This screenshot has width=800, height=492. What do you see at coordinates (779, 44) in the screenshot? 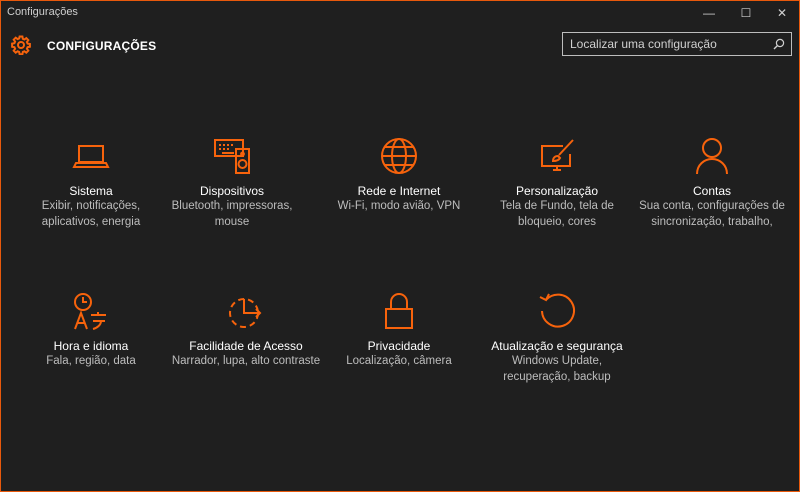
I see `search-icon` at bounding box center [779, 44].